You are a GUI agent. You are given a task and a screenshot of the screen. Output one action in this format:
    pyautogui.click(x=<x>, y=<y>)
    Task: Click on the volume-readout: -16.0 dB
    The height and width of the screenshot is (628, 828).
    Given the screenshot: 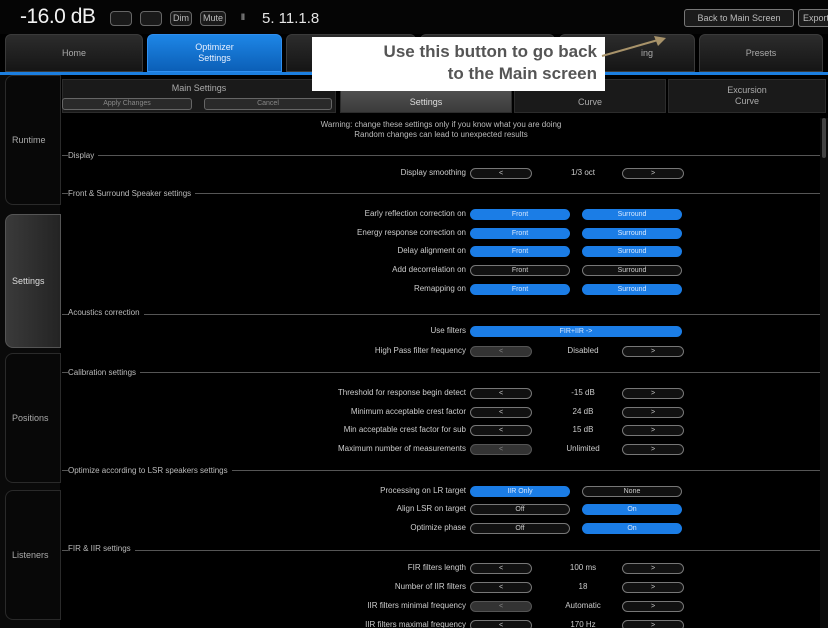 What is the action you would take?
    pyautogui.click(x=58, y=16)
    